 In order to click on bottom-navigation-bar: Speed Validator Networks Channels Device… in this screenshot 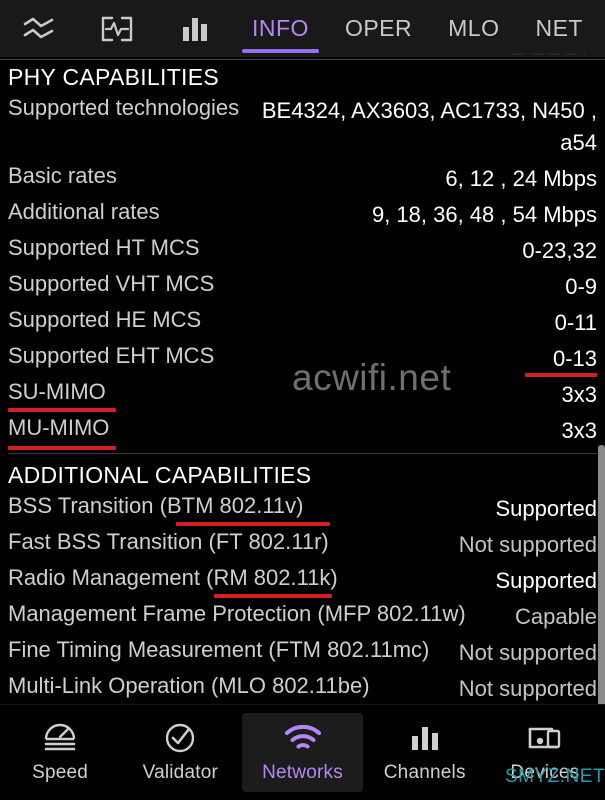, I will do `click(302, 752)`.